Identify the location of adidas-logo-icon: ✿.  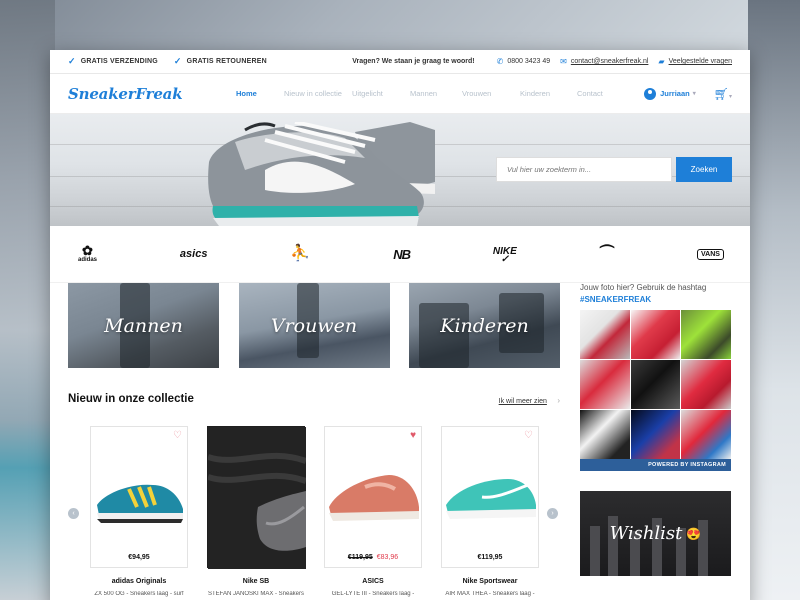
(87, 250).